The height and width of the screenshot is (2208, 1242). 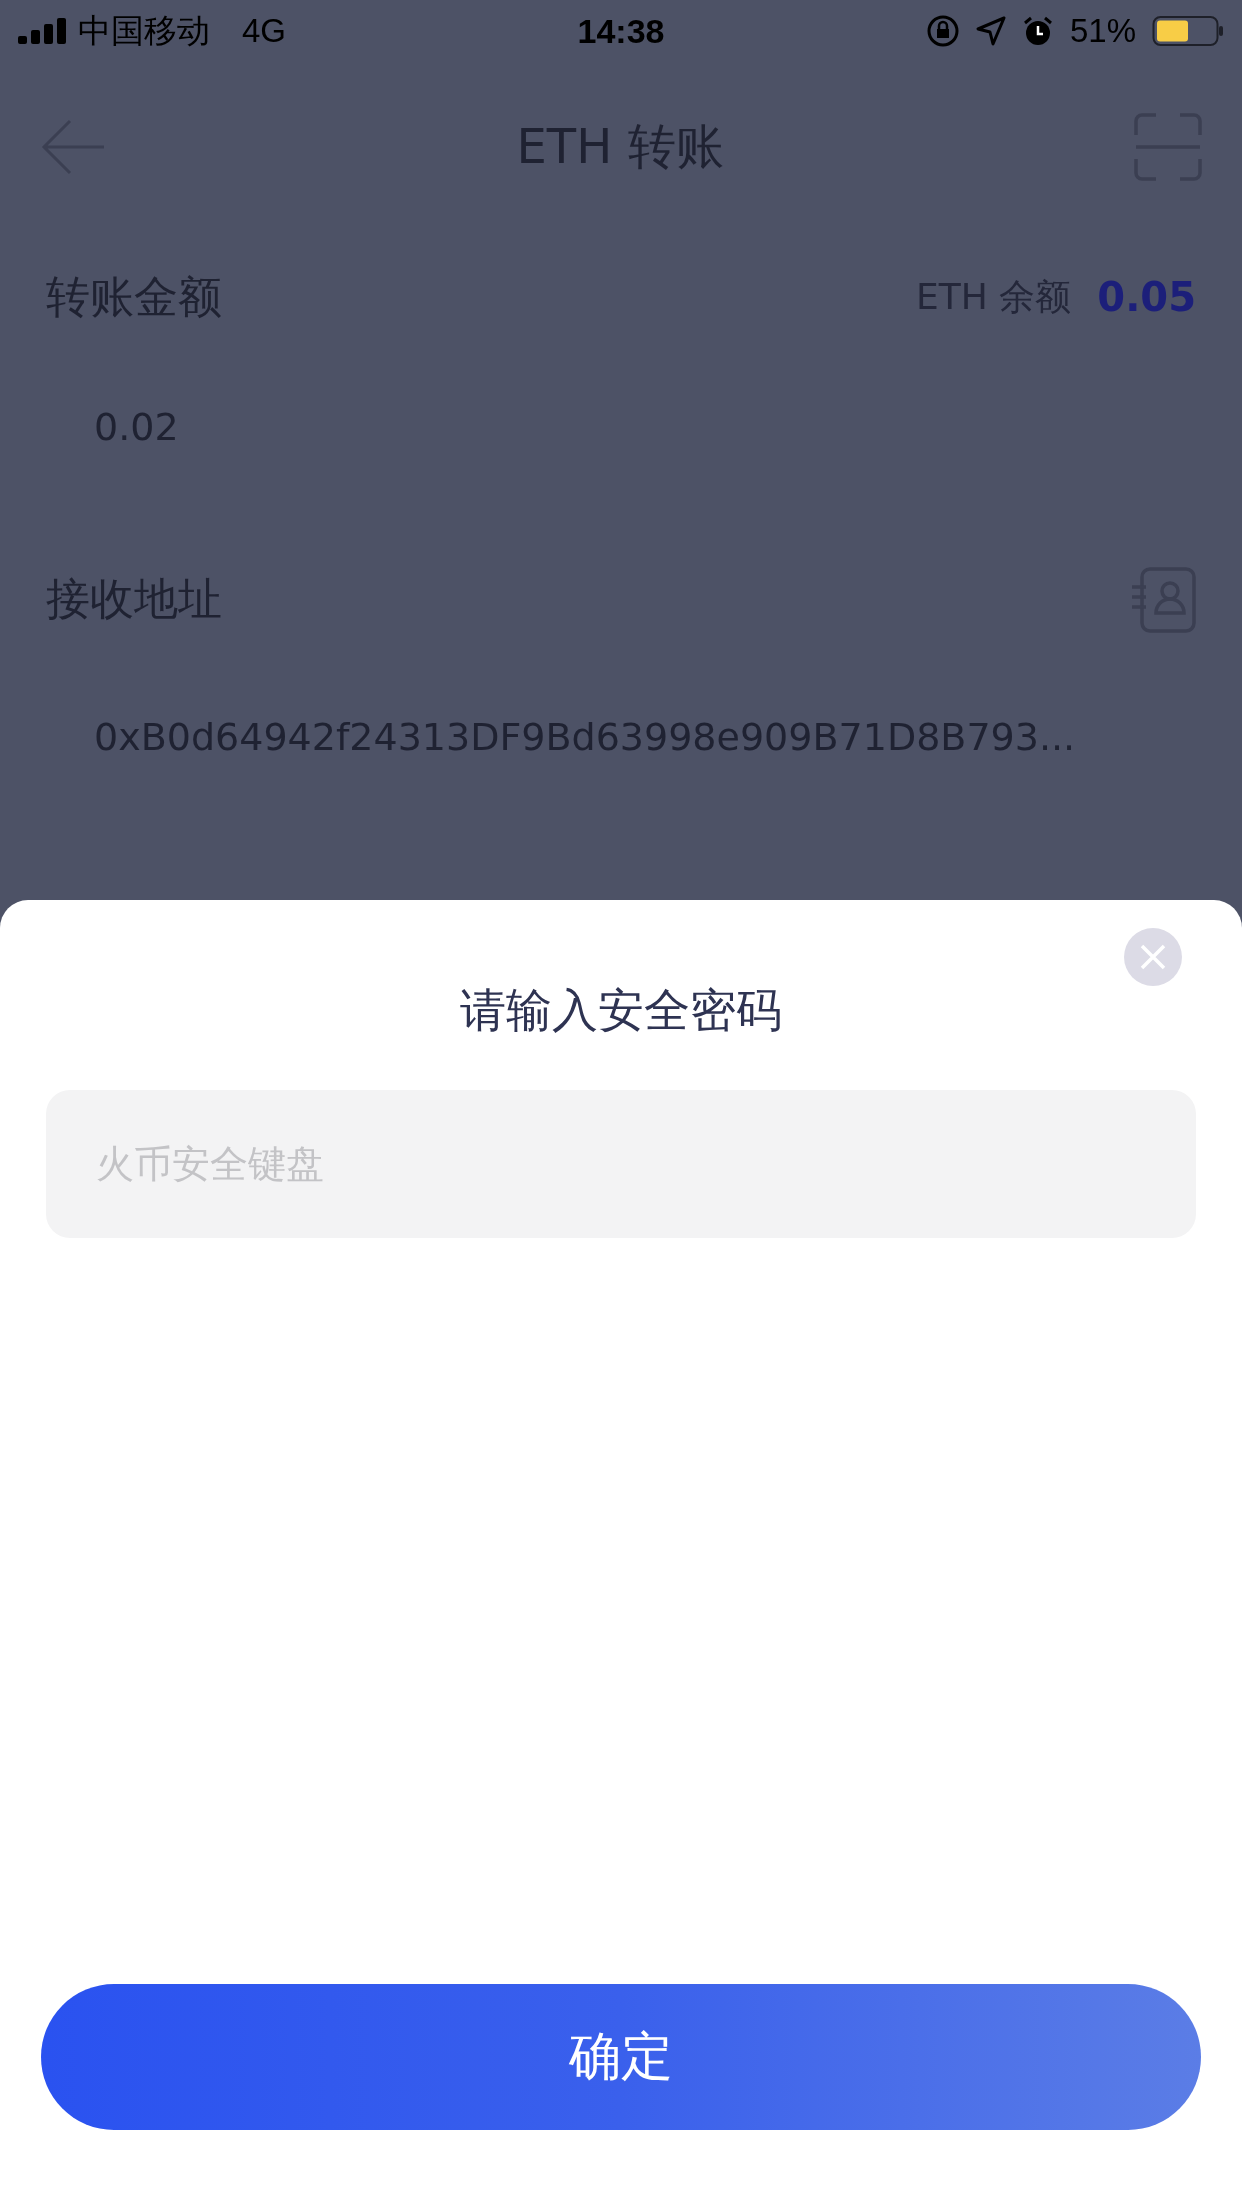 What do you see at coordinates (43, 31) in the screenshot?
I see `signal-icon` at bounding box center [43, 31].